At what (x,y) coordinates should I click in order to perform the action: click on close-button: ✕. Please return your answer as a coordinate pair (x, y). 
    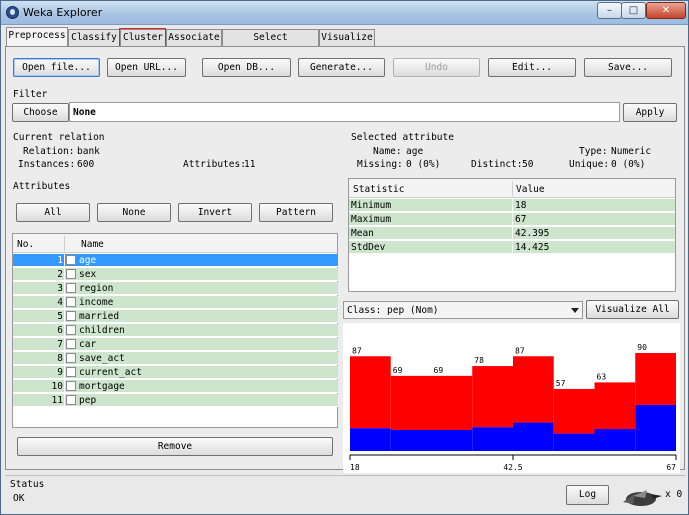
    Looking at the image, I should click on (666, 10).